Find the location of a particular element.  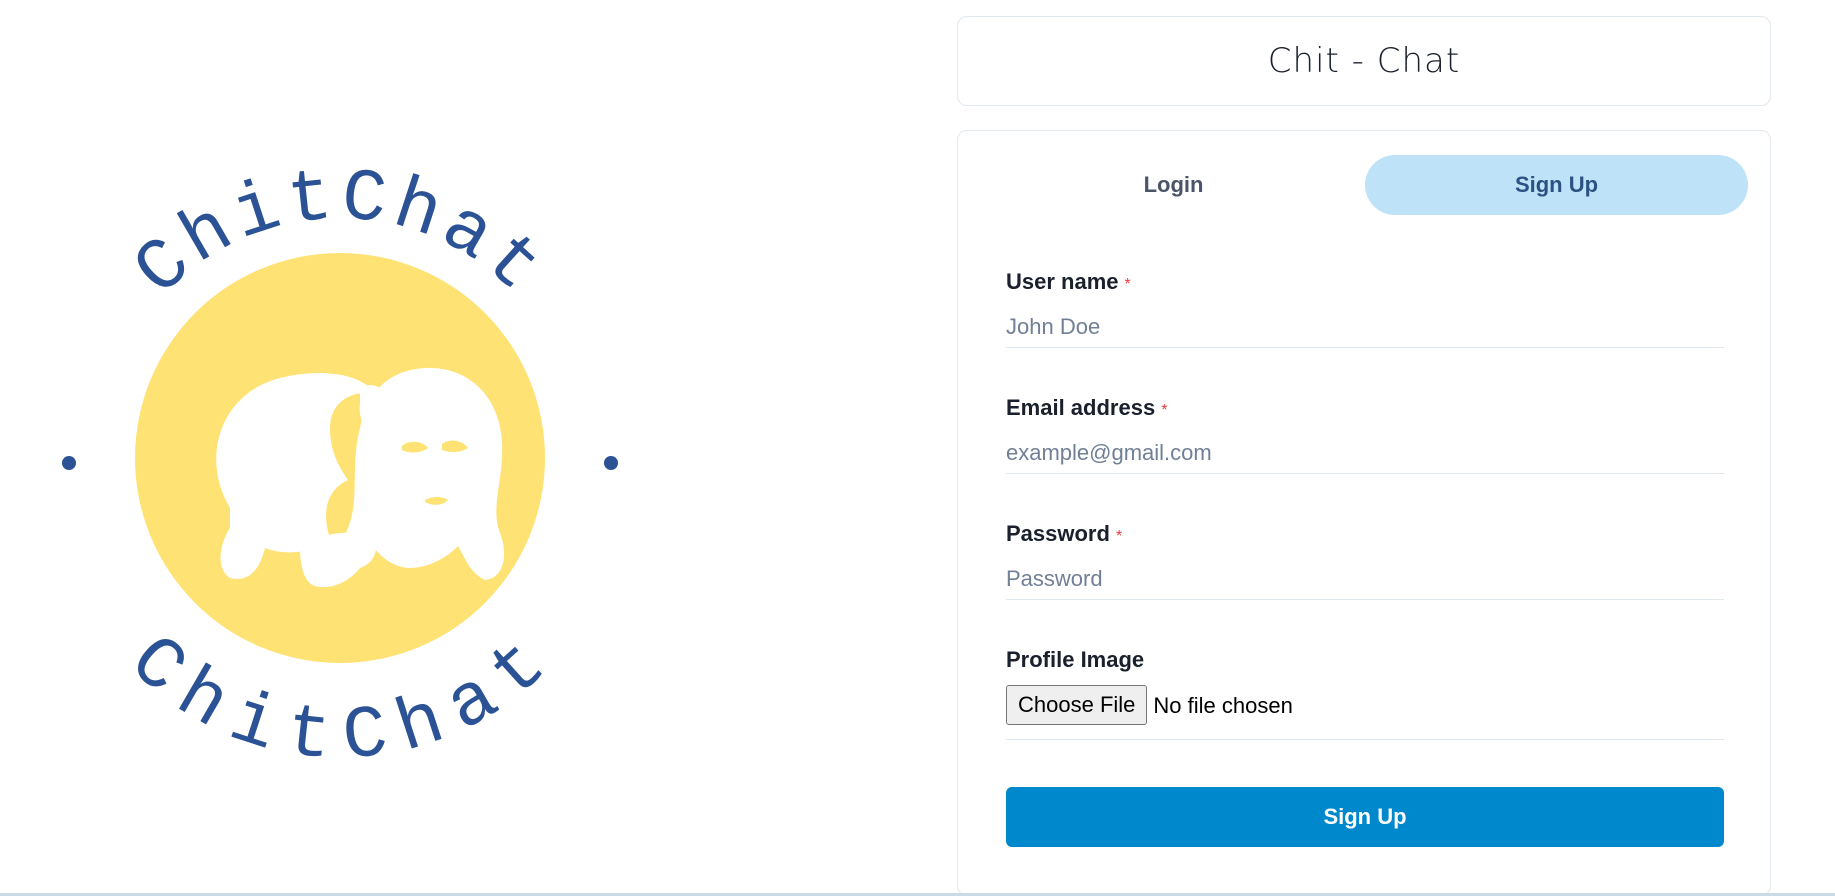

email-label: Email address is located at coordinates (1081, 407).